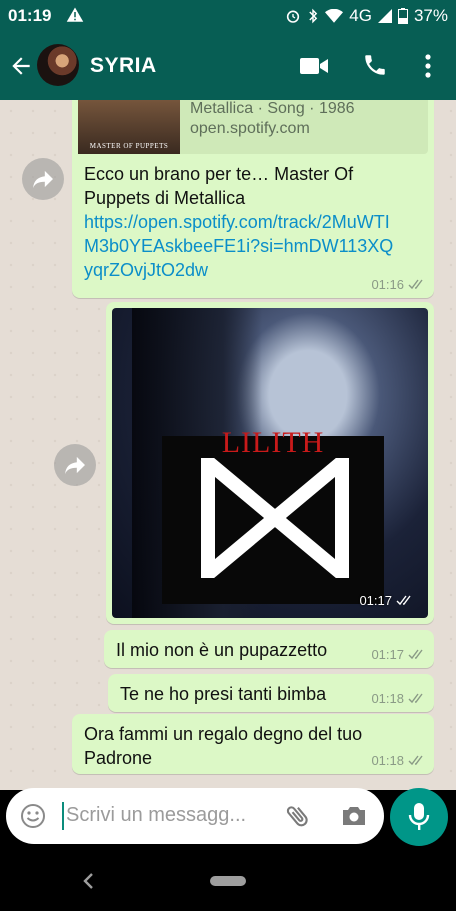 The height and width of the screenshot is (911, 456). Describe the element at coordinates (384, 16) in the screenshot. I see `signal-icon` at that location.